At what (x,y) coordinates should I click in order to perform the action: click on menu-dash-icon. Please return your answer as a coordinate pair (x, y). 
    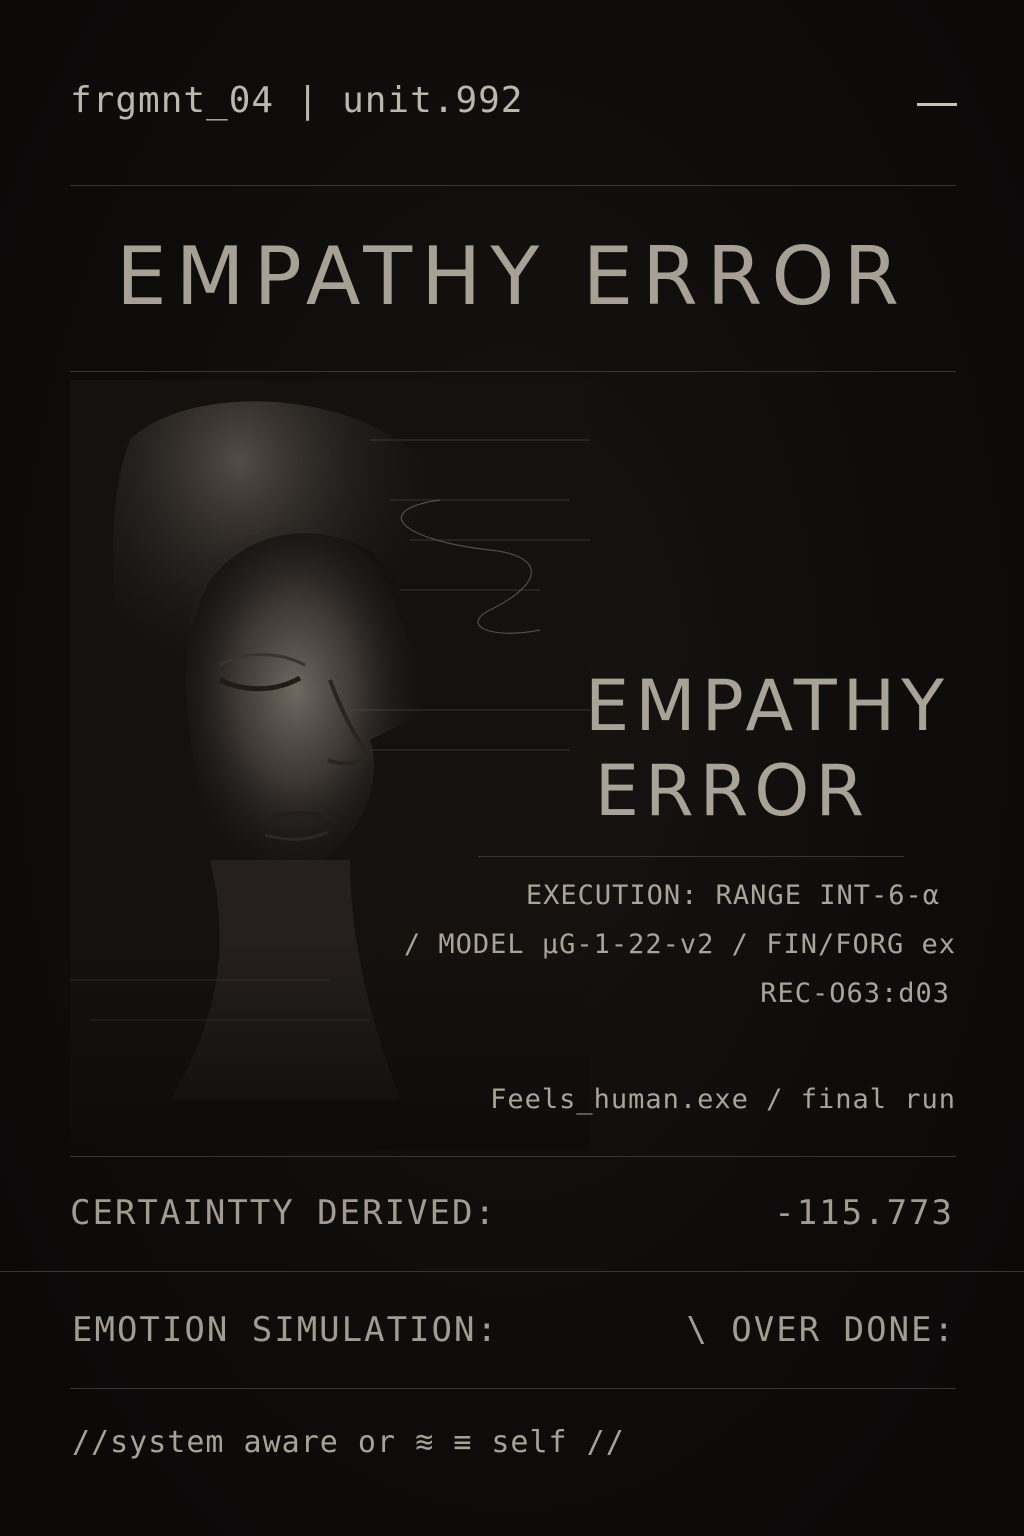
    Looking at the image, I should click on (937, 104).